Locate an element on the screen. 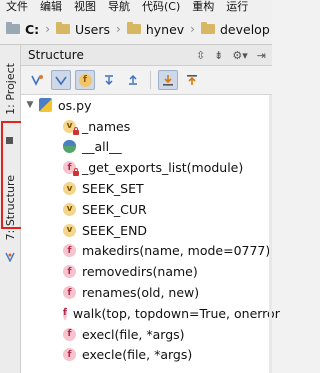 This screenshot has height=373, width=320. tree-item-label: SEEK_END is located at coordinates (115, 230).